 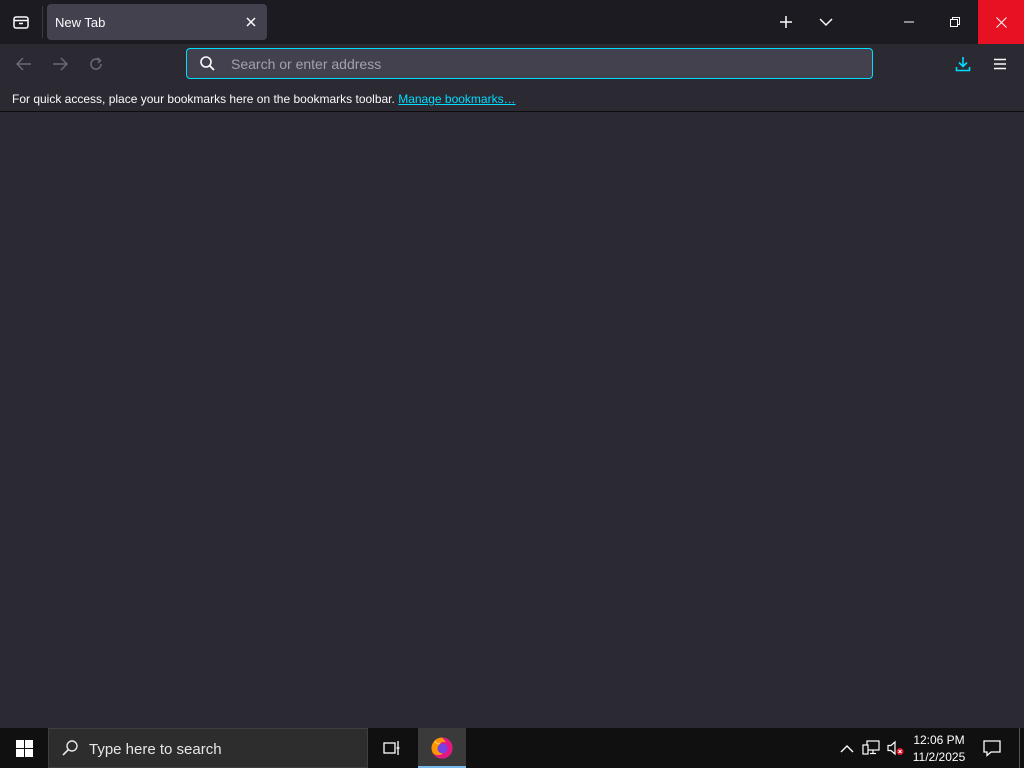 I want to click on restore-icon, so click(x=955, y=22).